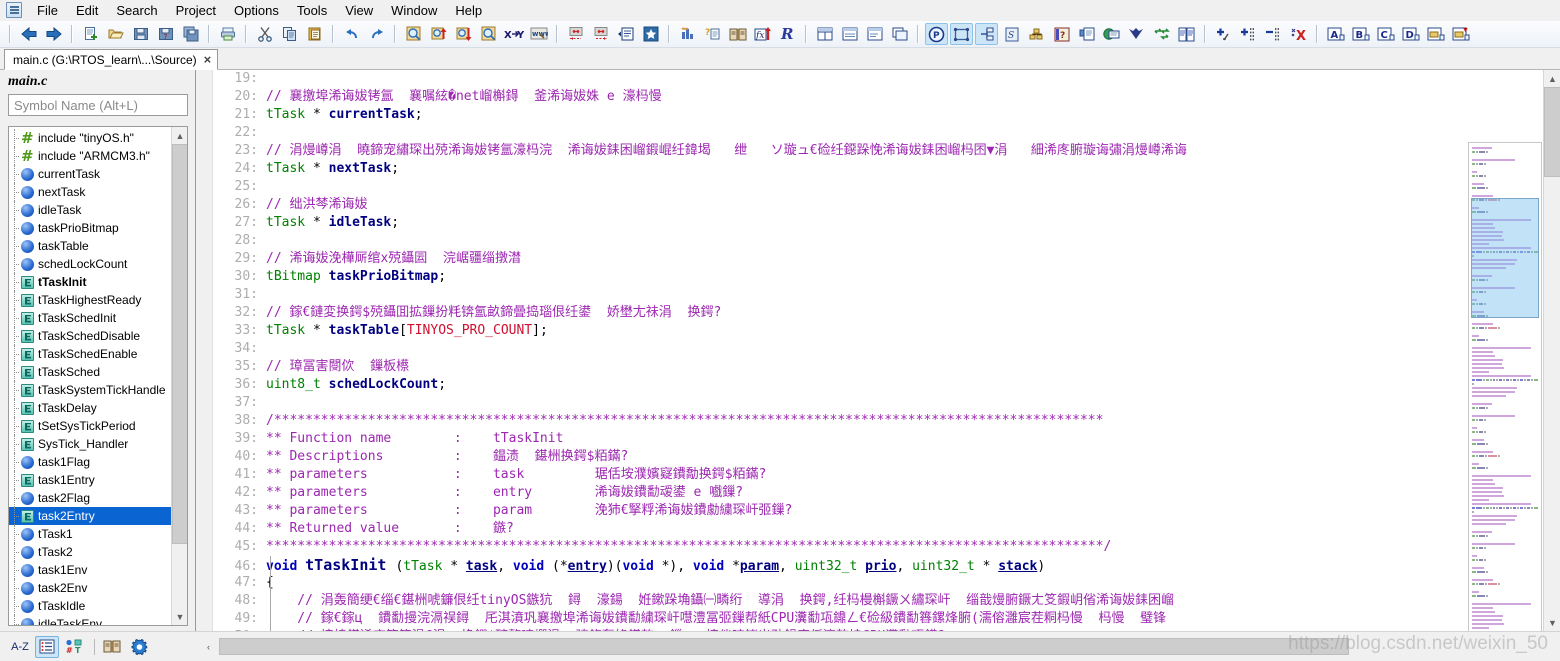  Describe the element at coordinates (824, 34) in the screenshot. I see `tile-windows-icon` at that location.